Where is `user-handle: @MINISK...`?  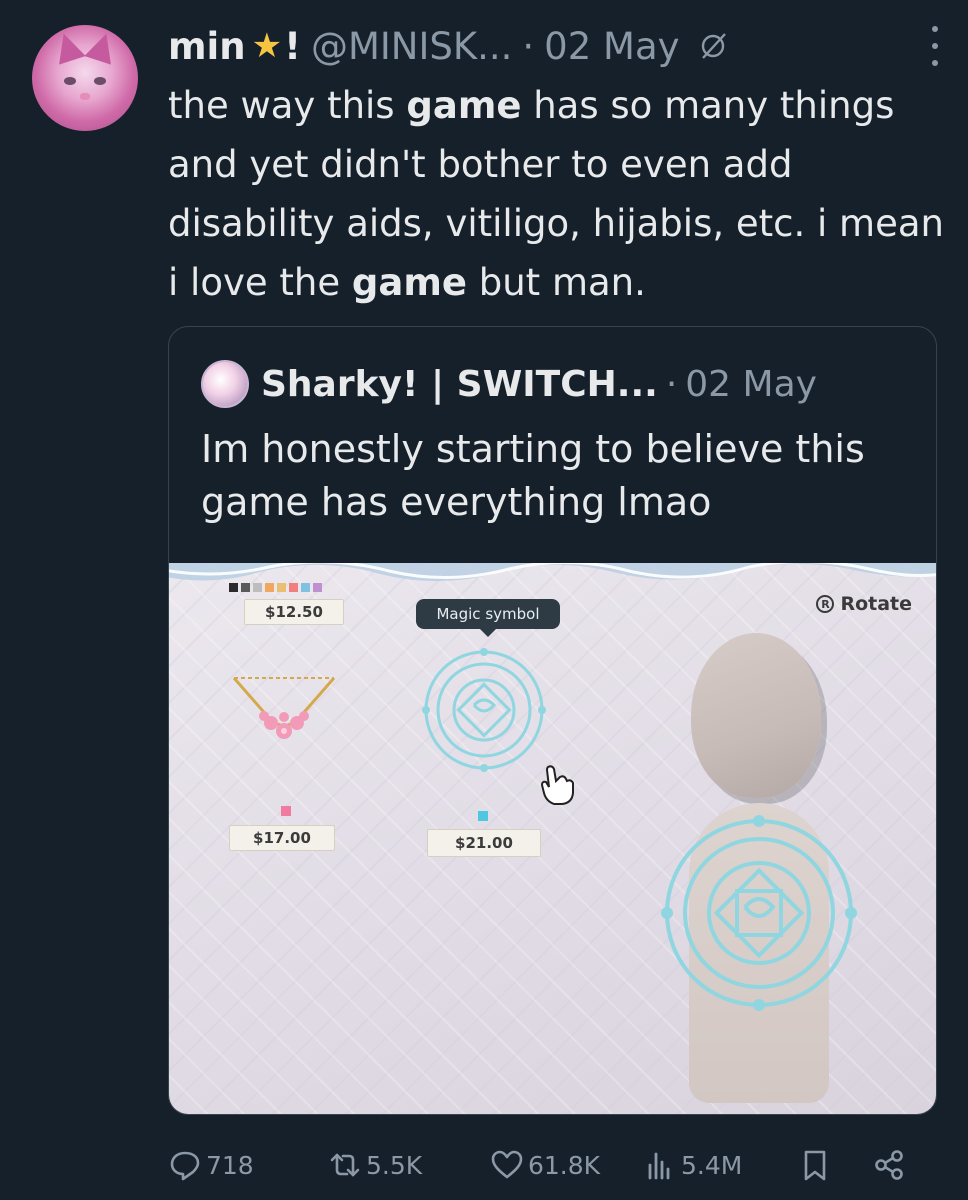 user-handle: @MINISK... is located at coordinates (411, 46).